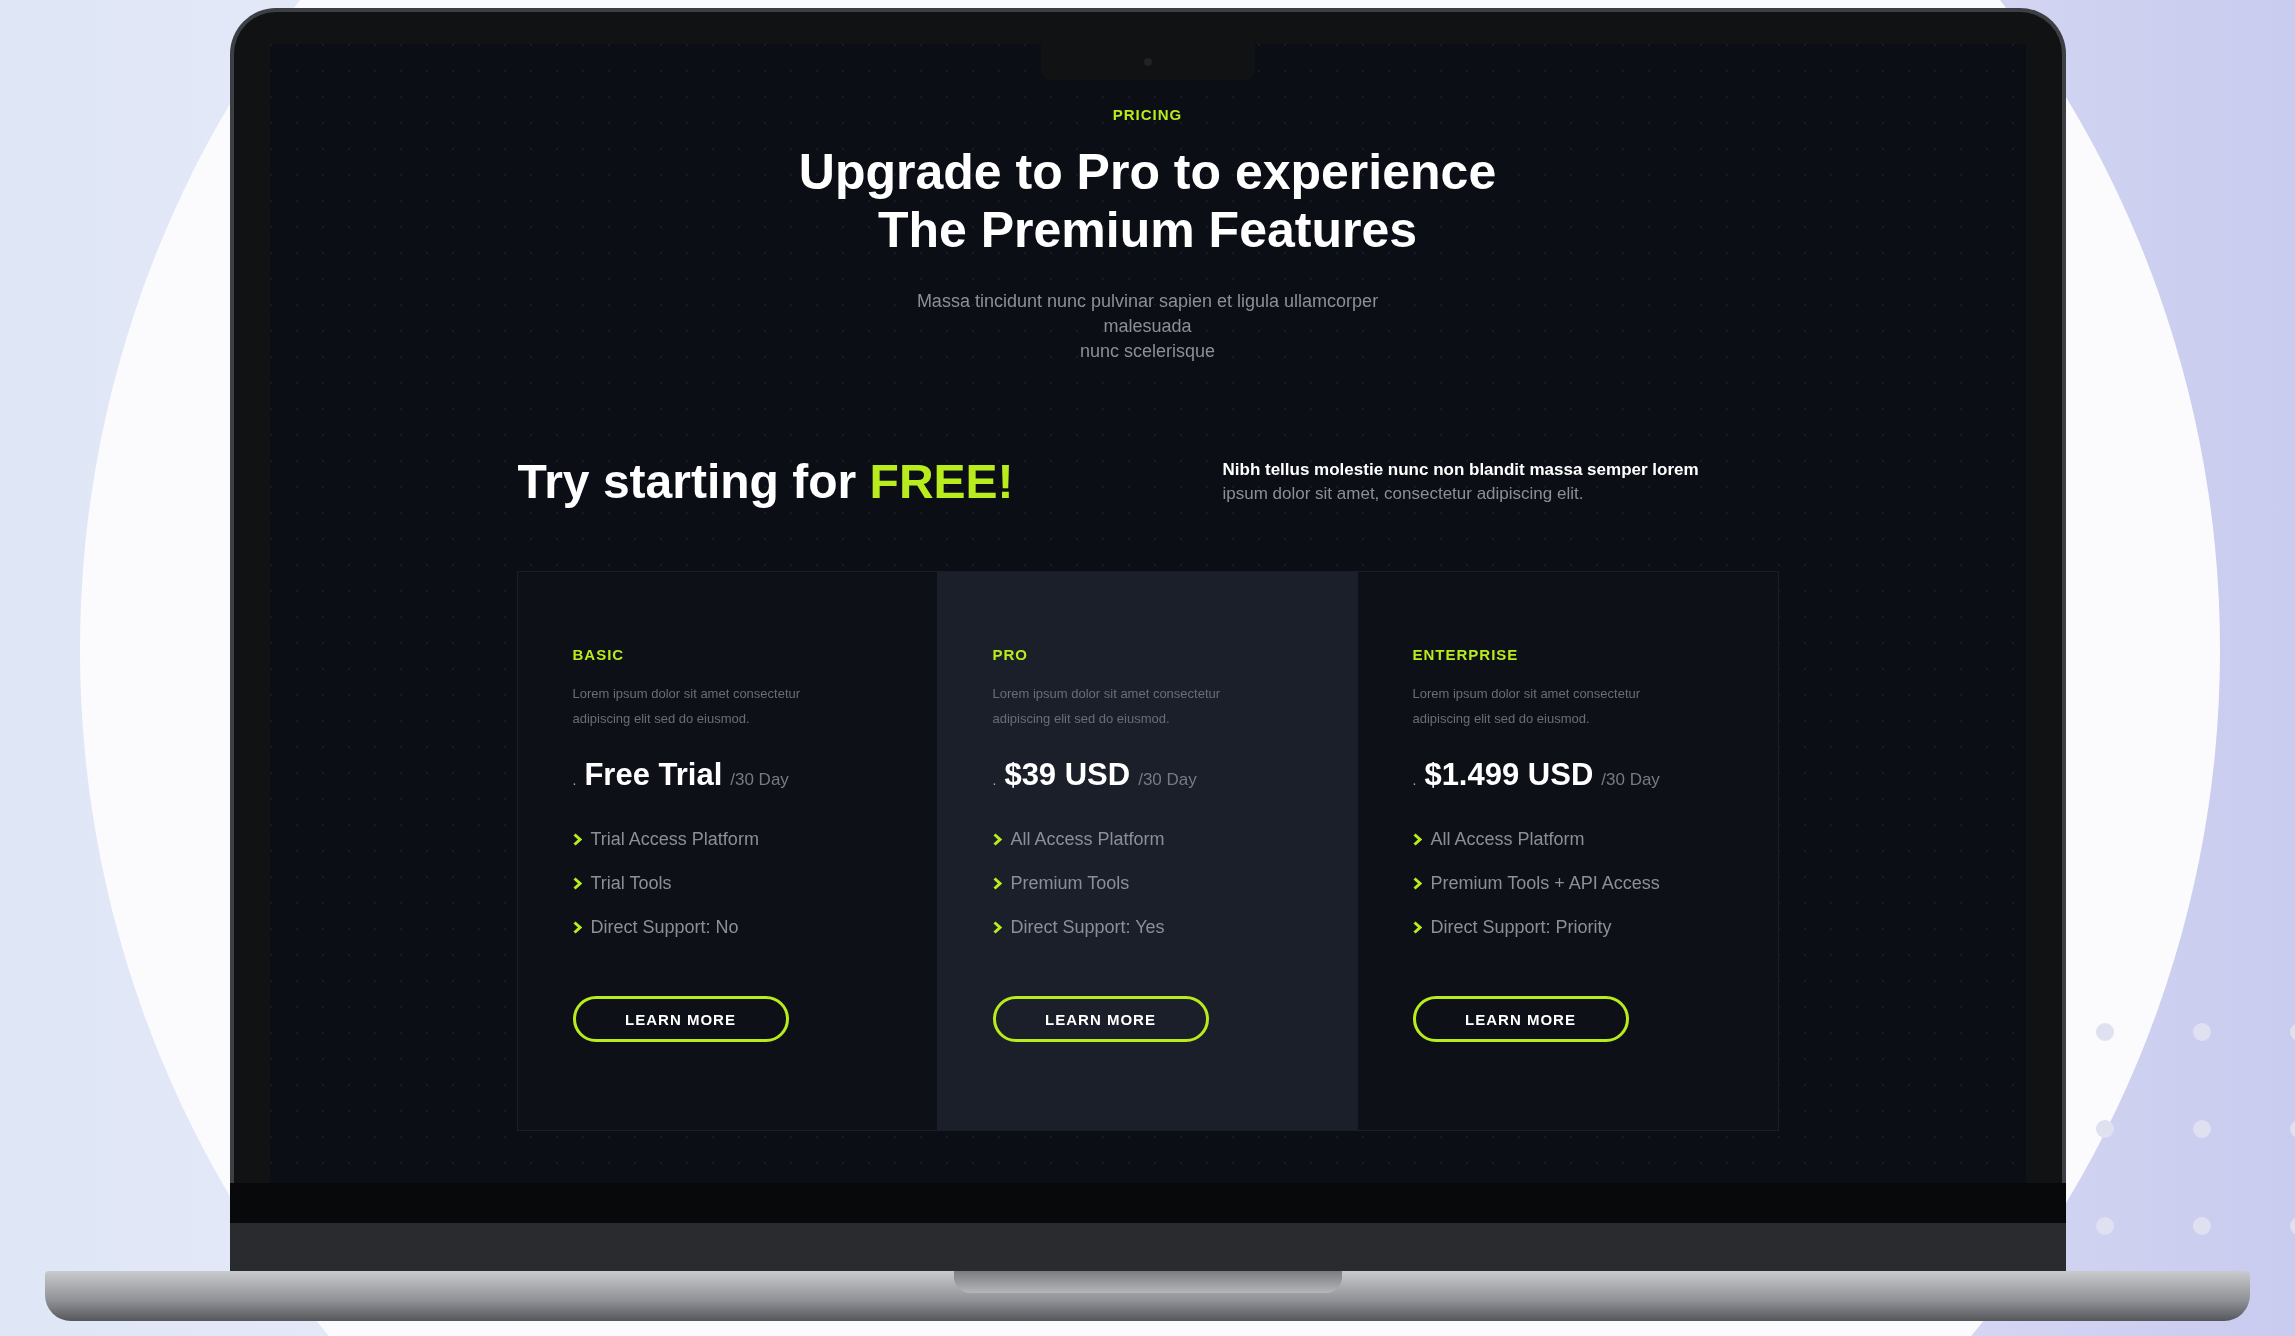  I want to click on plan-price: $39 USD, so click(1067, 775).